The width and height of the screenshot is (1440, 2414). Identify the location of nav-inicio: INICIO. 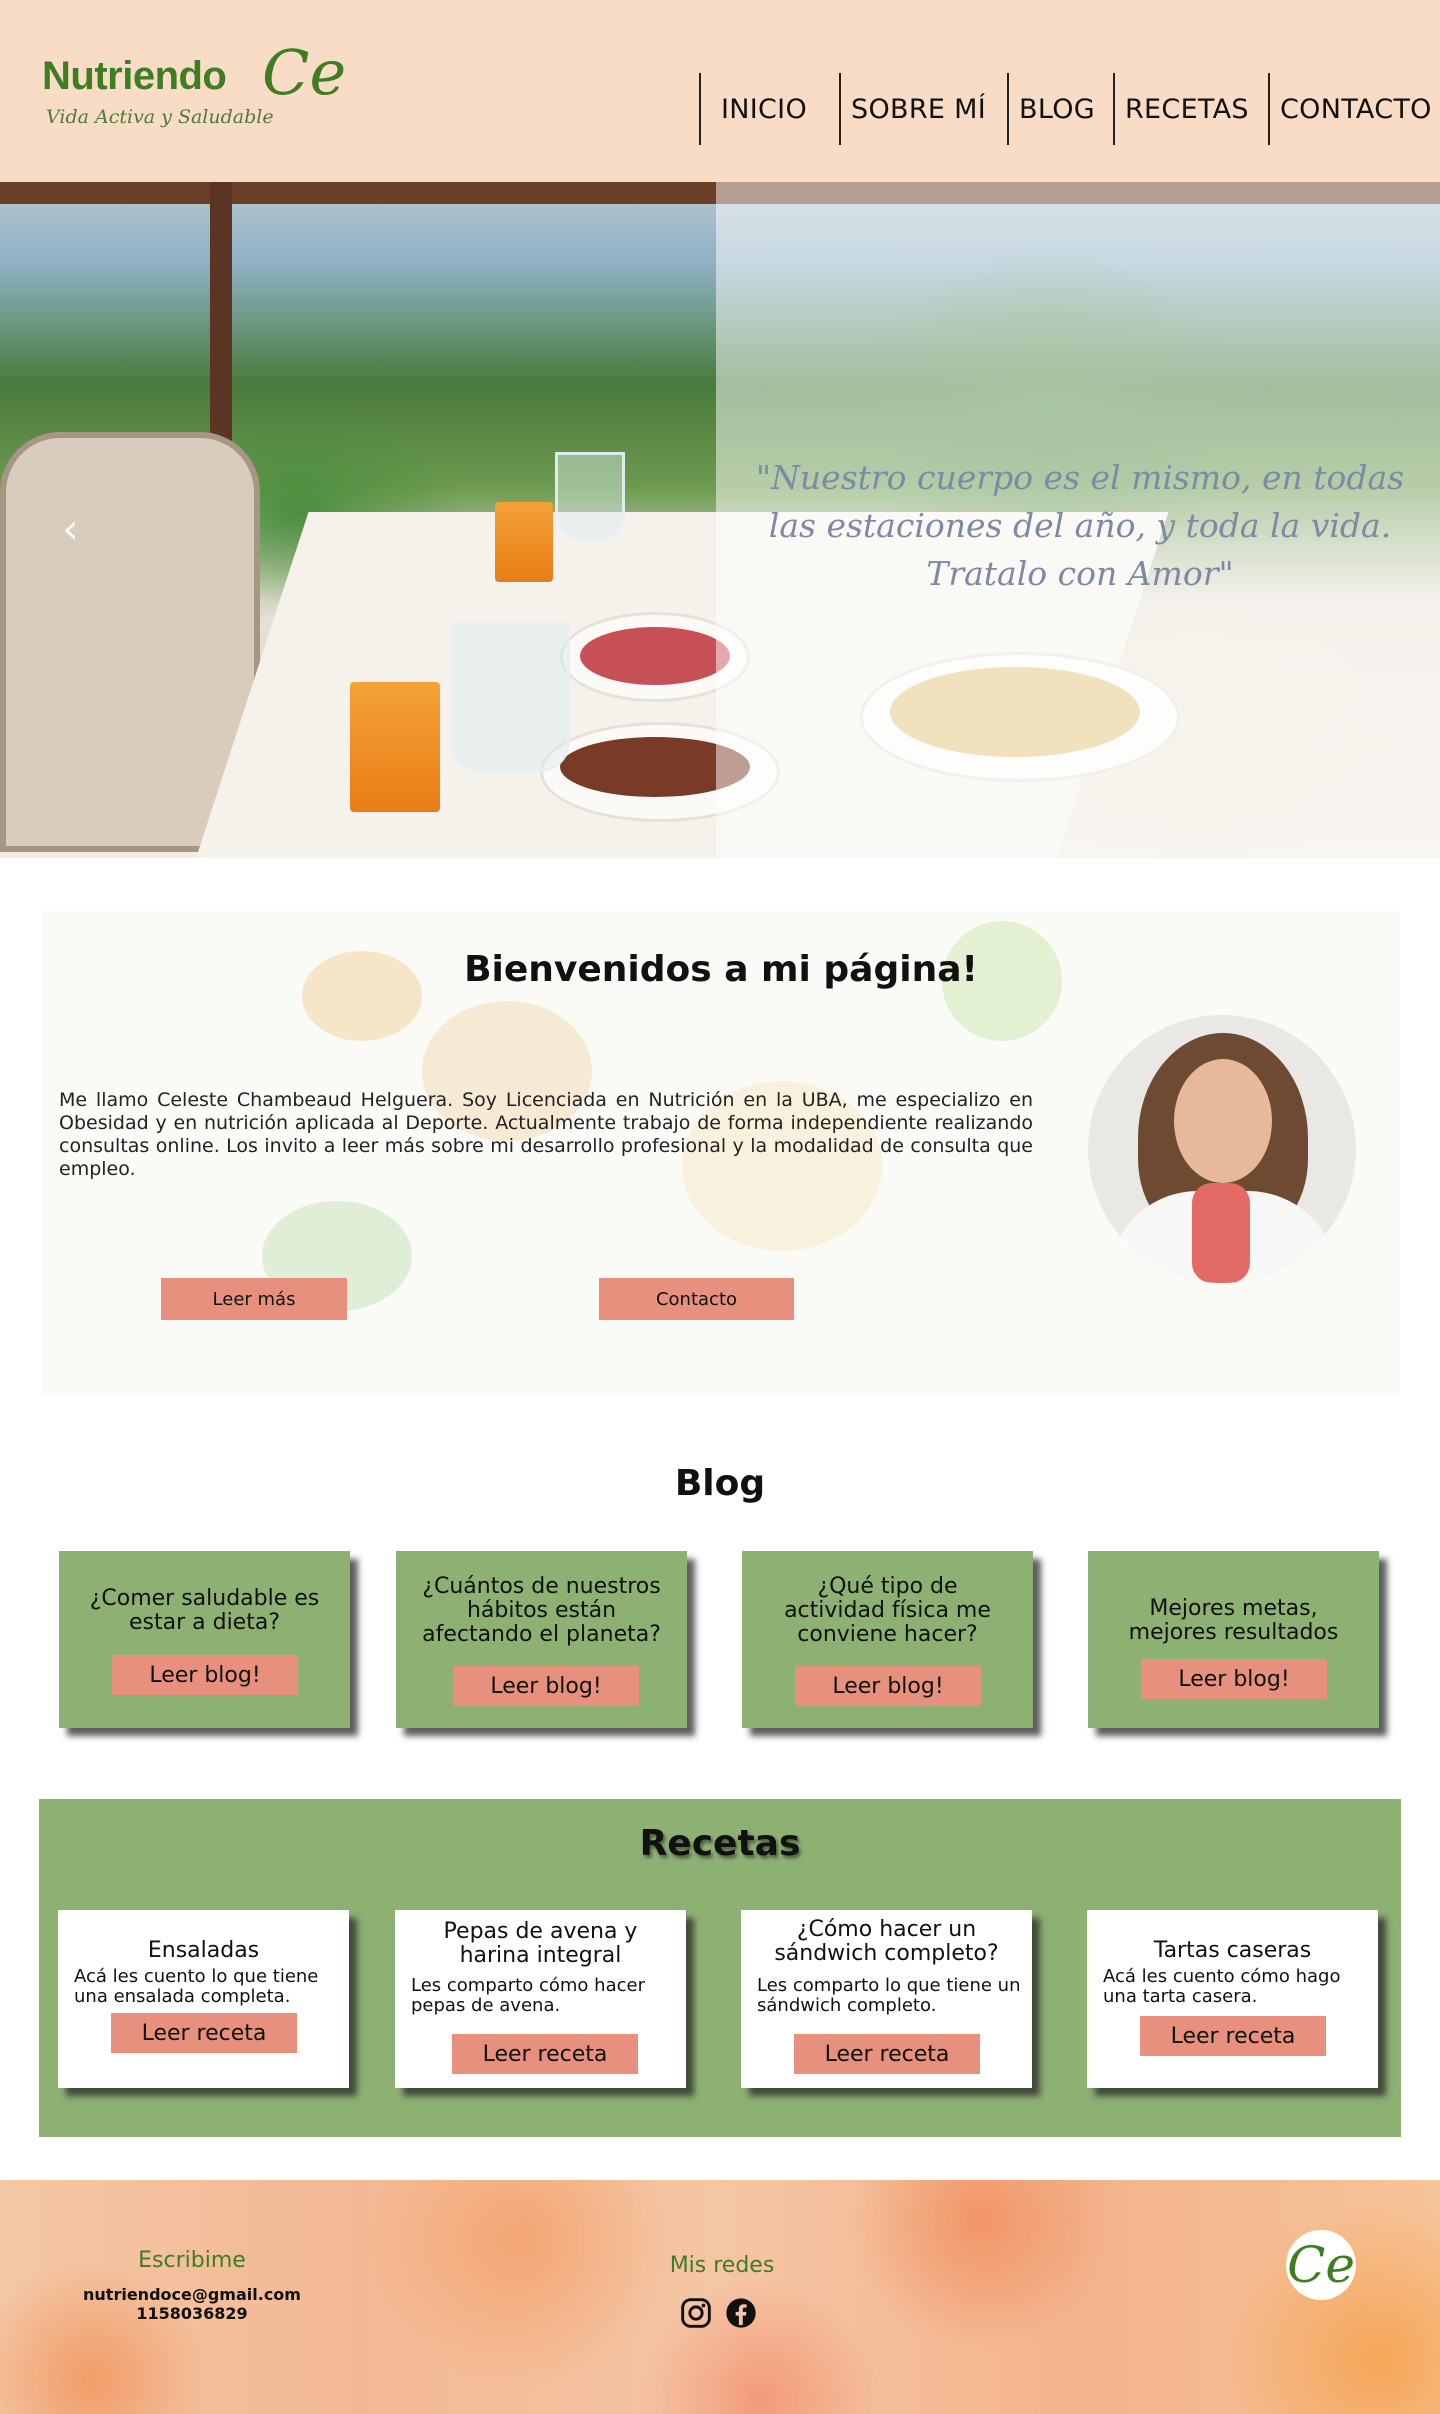
(769, 109).